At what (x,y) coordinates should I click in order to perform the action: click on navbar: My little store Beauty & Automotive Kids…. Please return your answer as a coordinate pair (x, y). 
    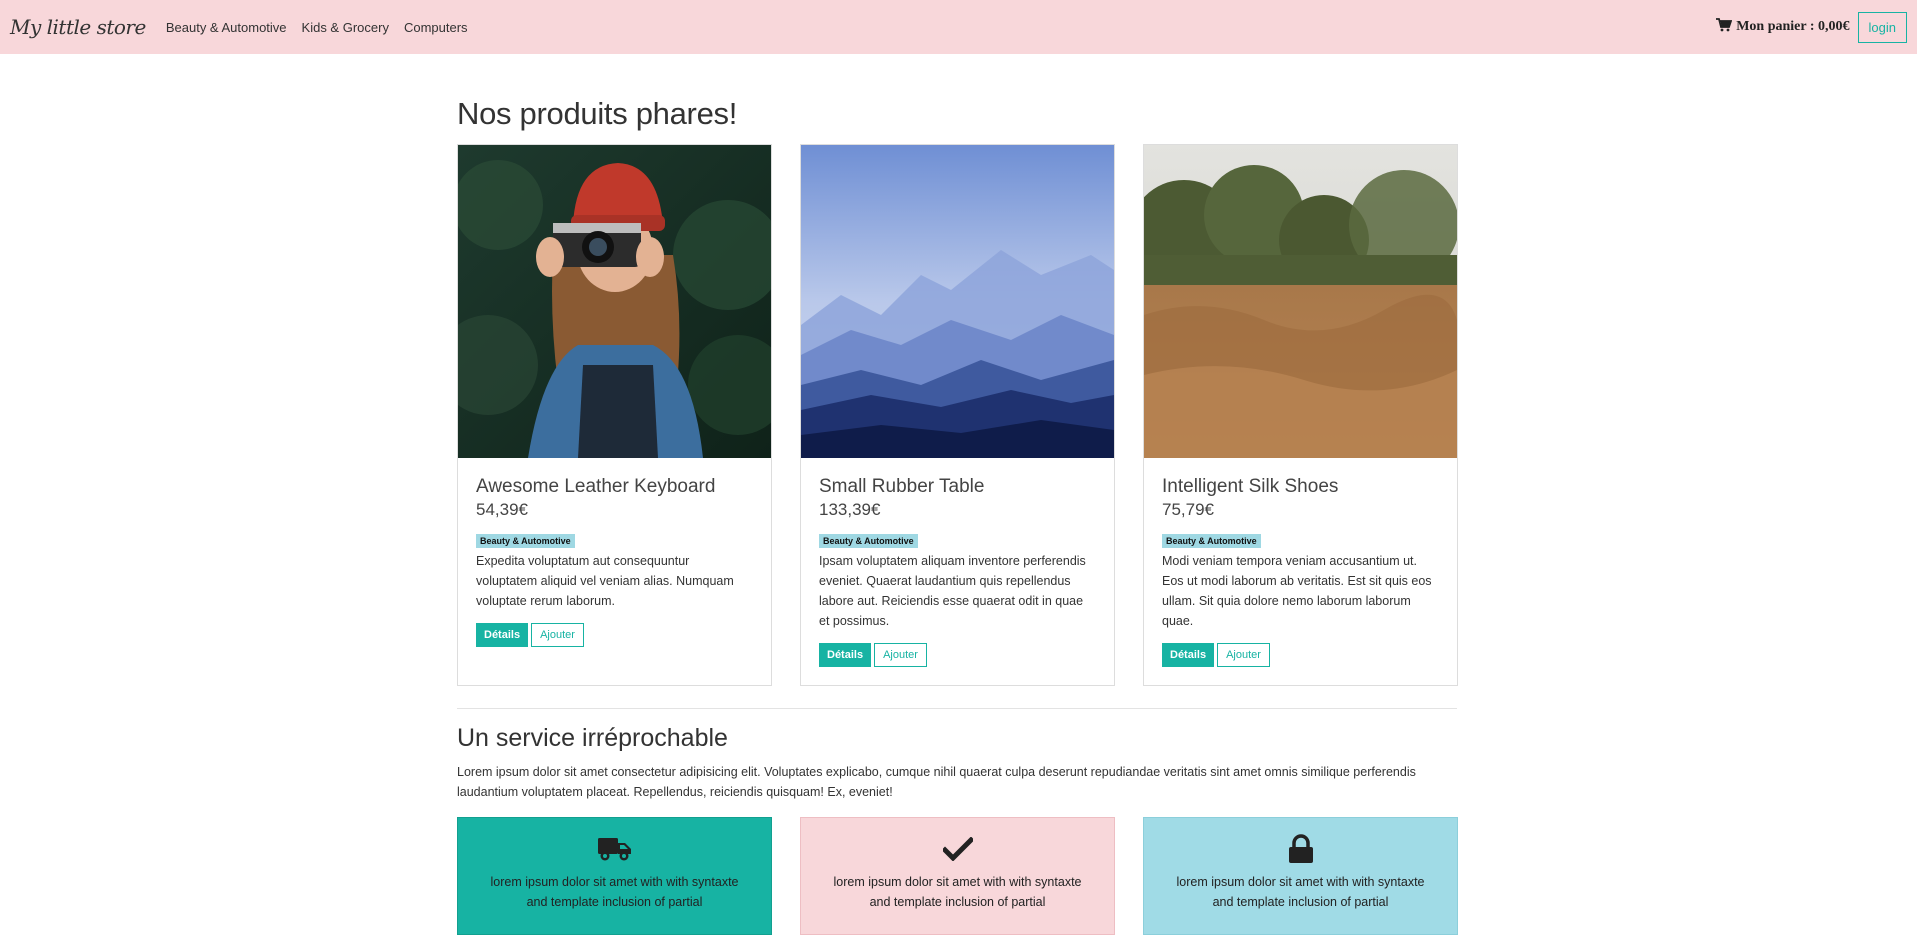
    Looking at the image, I should click on (958, 27).